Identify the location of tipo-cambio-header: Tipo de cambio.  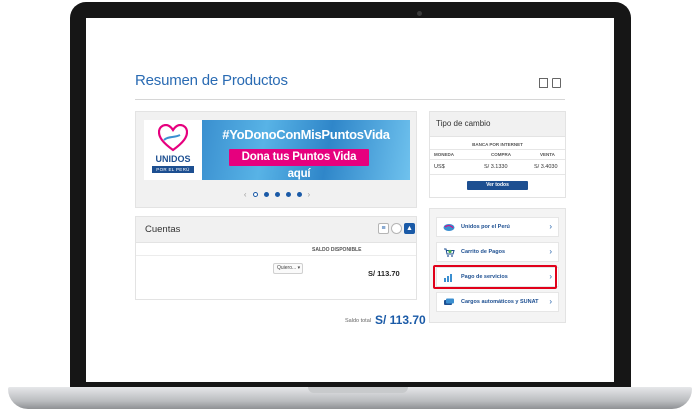
(497, 124).